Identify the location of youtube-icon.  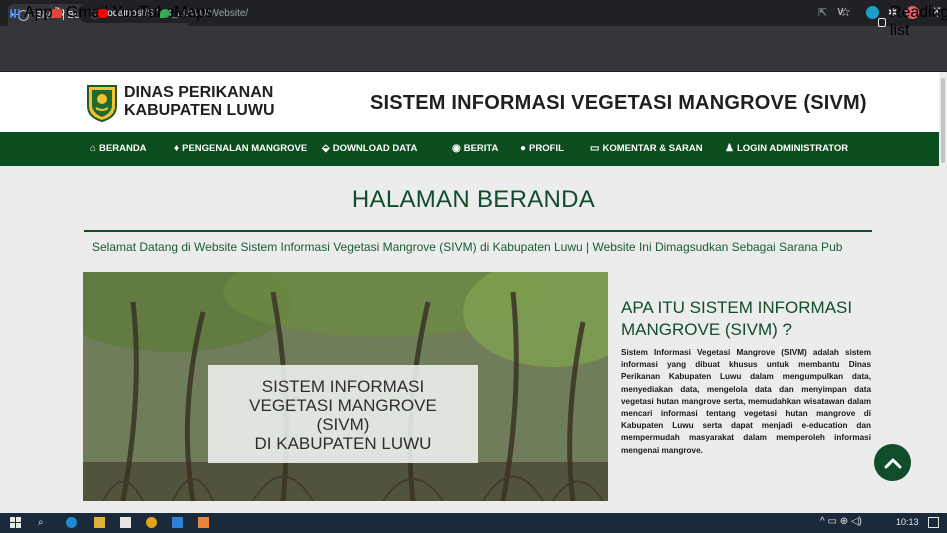
(103, 13).